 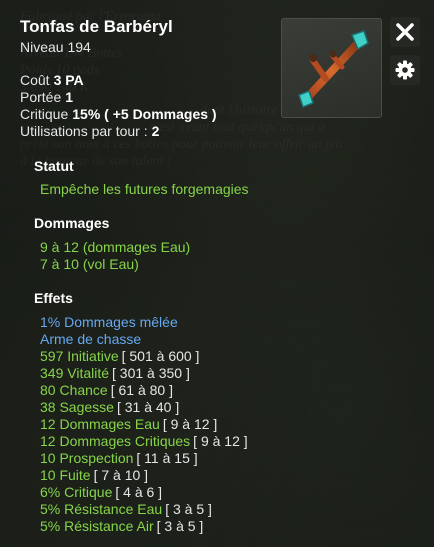 I want to click on effect-value: 349 Vitalité, so click(x=75, y=373).